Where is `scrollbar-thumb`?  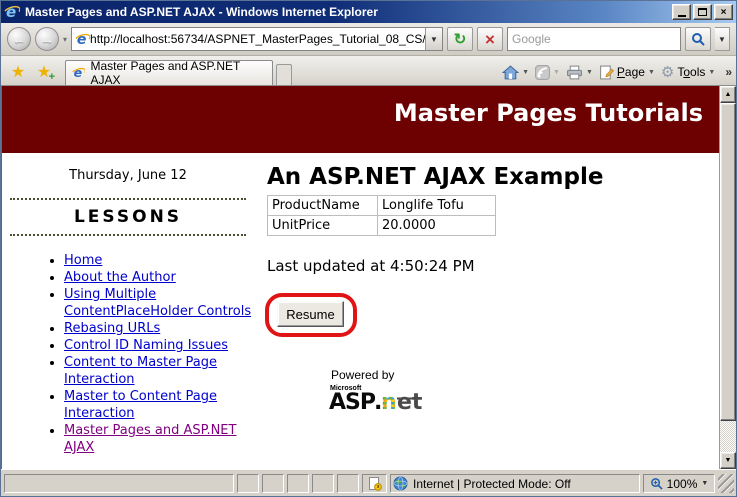
scrollbar-thumb is located at coordinates (728, 262).